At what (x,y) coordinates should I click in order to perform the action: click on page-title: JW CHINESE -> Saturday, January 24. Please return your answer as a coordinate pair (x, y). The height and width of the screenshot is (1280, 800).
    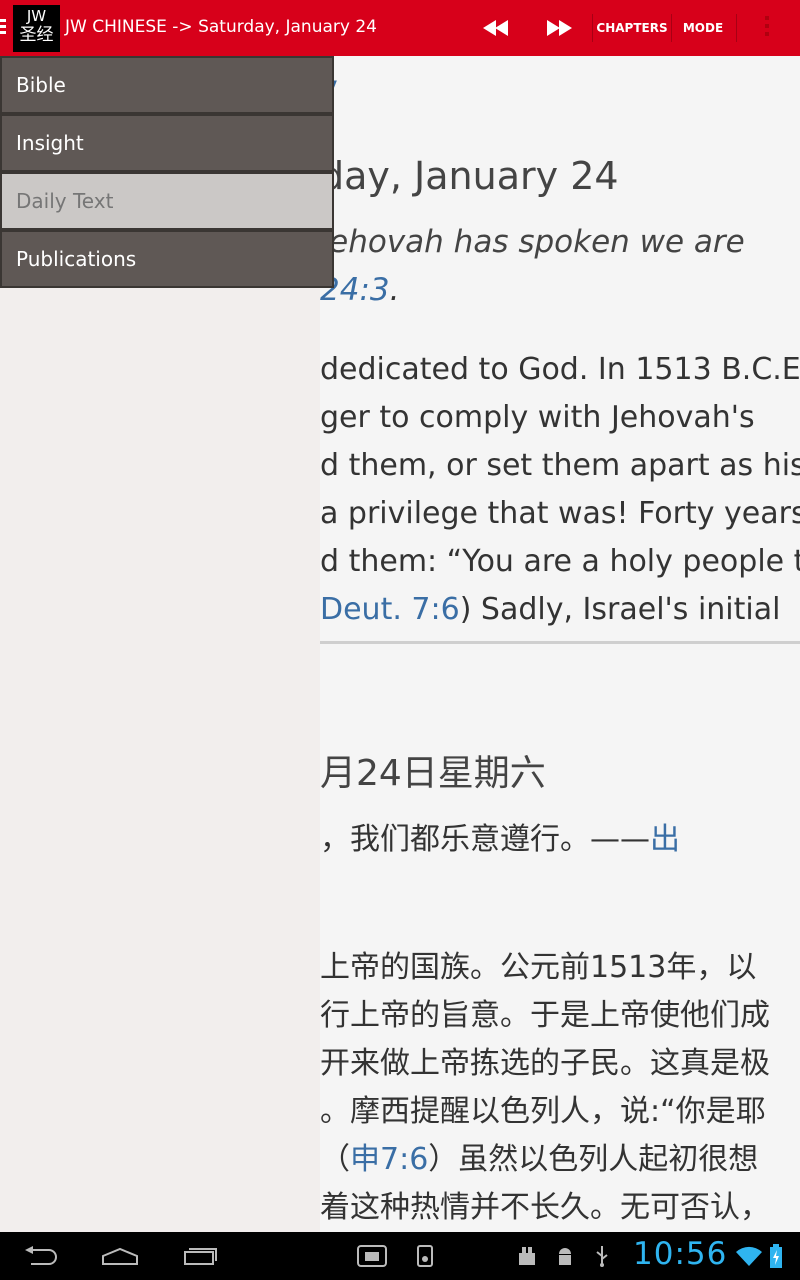
    Looking at the image, I should click on (221, 27).